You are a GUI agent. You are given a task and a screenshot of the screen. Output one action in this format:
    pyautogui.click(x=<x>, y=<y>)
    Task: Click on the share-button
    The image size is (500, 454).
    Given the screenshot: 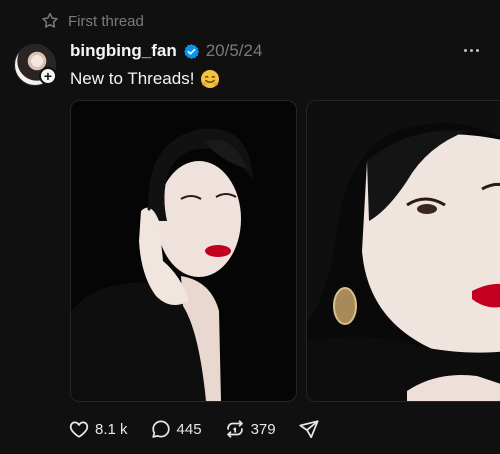 What is the action you would take?
    pyautogui.click(x=309, y=429)
    